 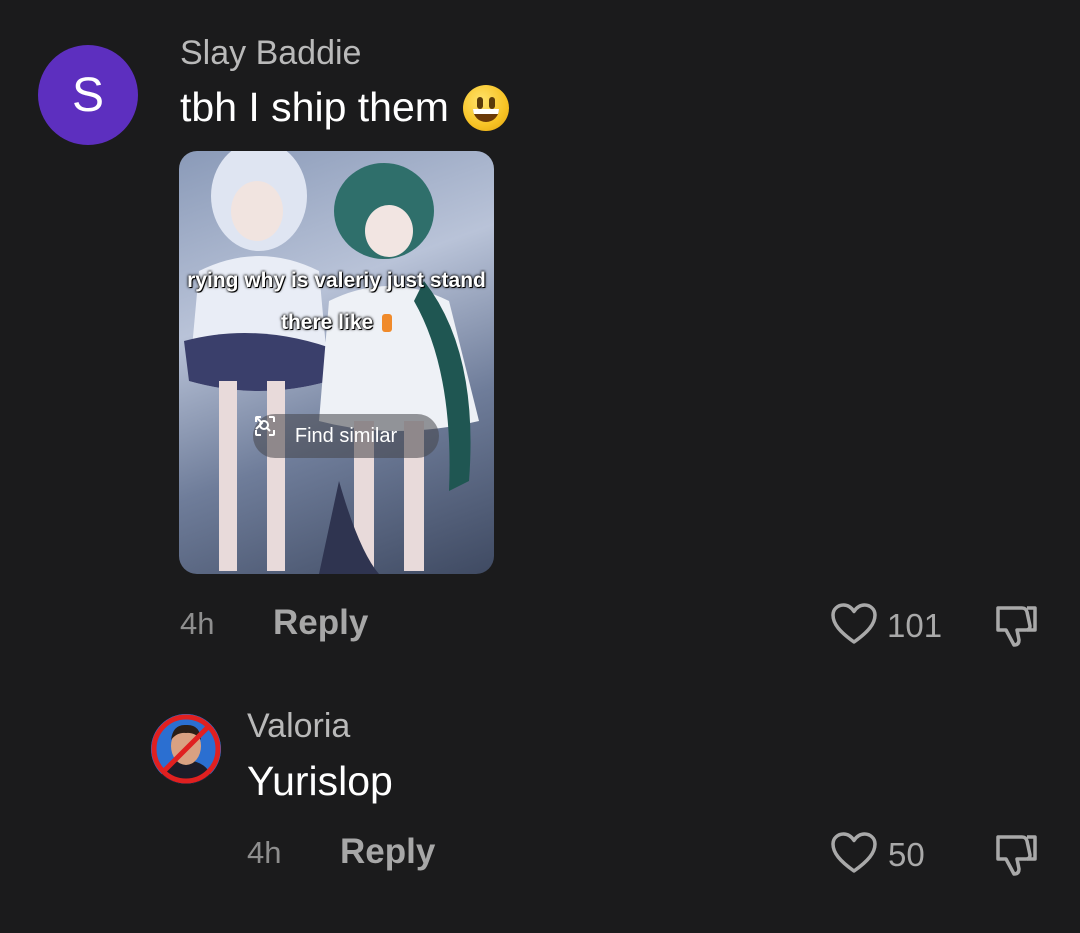 I want to click on comment-username: Slay Baddie, so click(x=270, y=53).